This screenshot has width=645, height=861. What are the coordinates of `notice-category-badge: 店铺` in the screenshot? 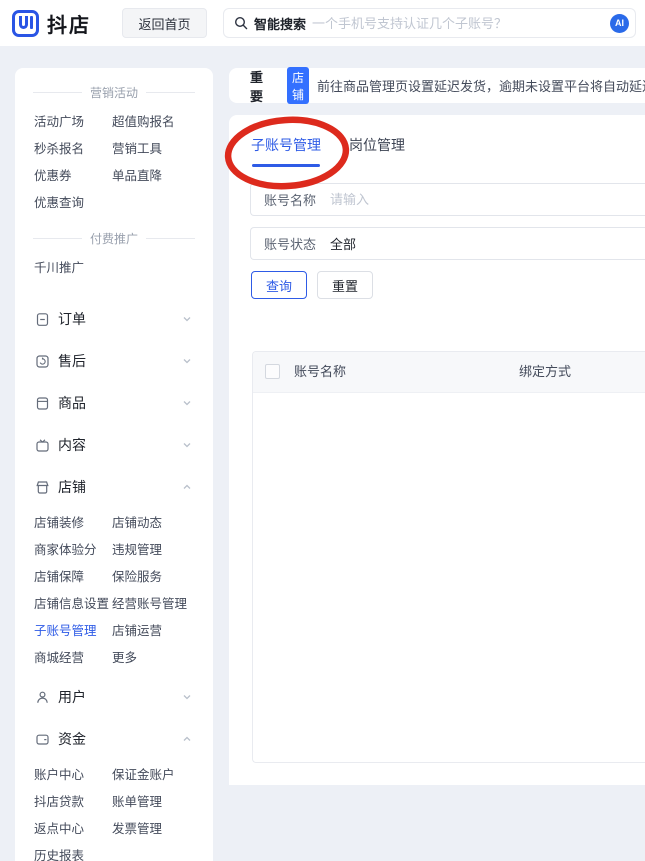 It's located at (298, 85).